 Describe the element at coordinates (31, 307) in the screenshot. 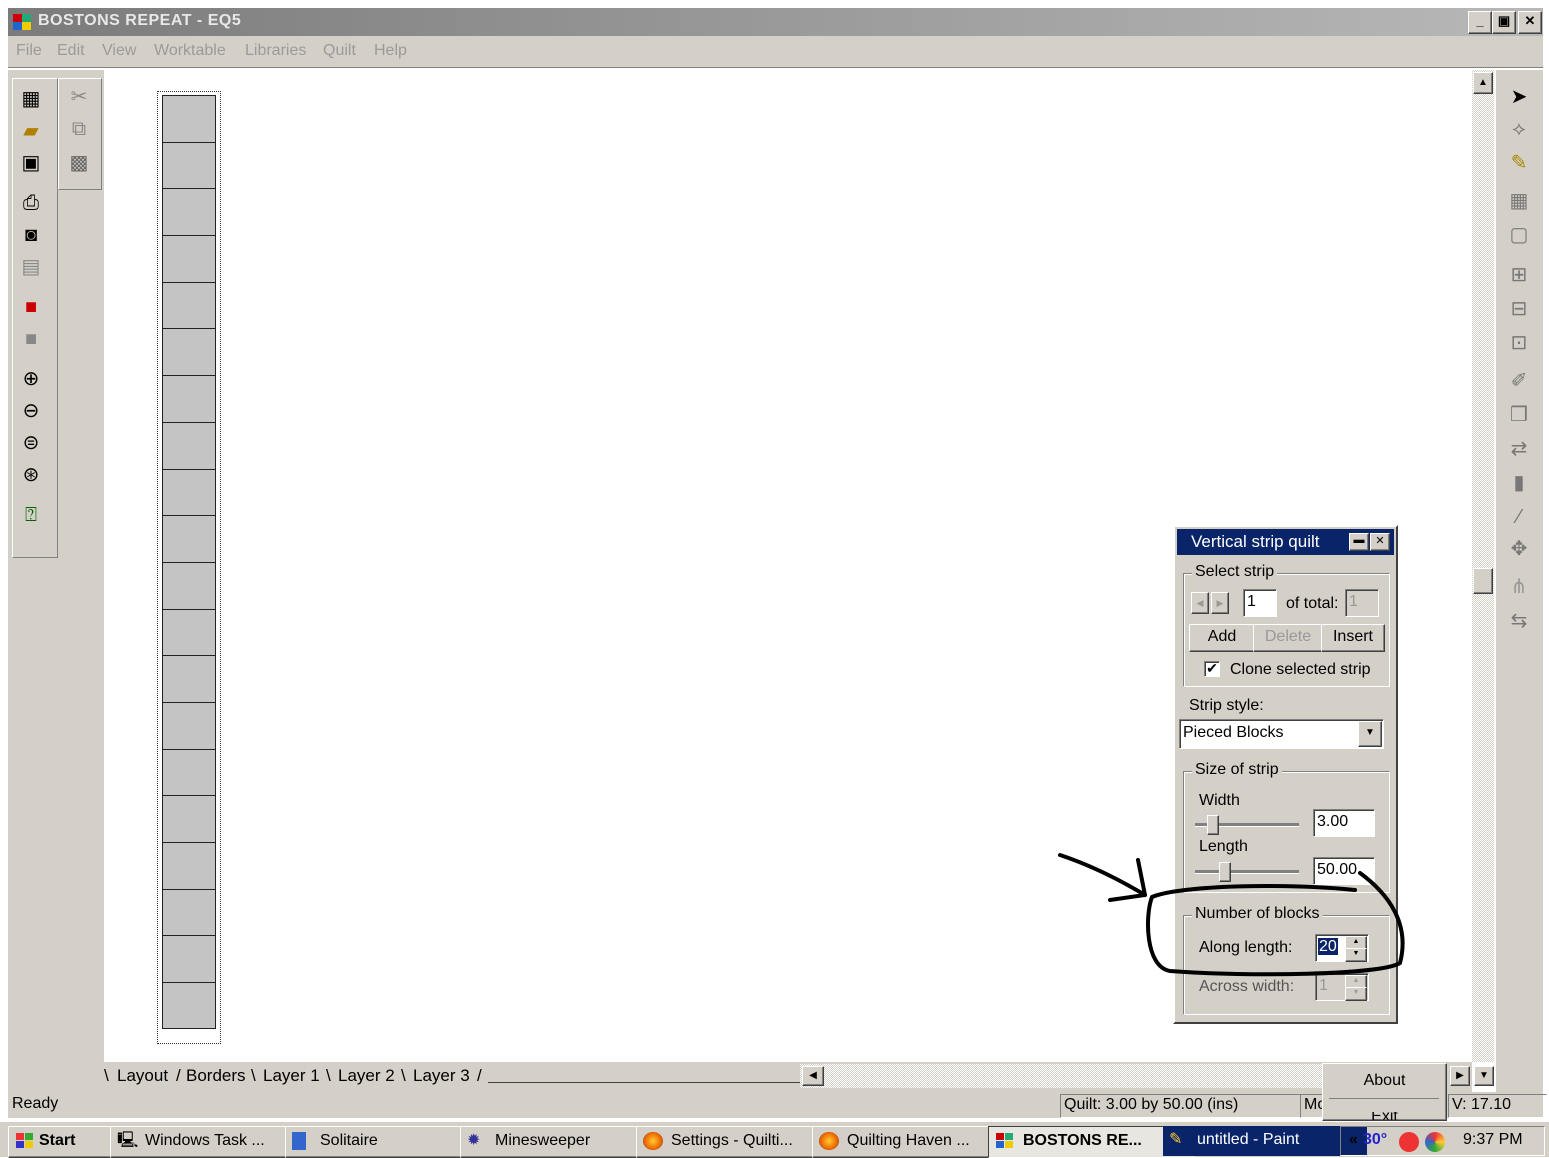

I see `color-fill-icon: ■` at that location.